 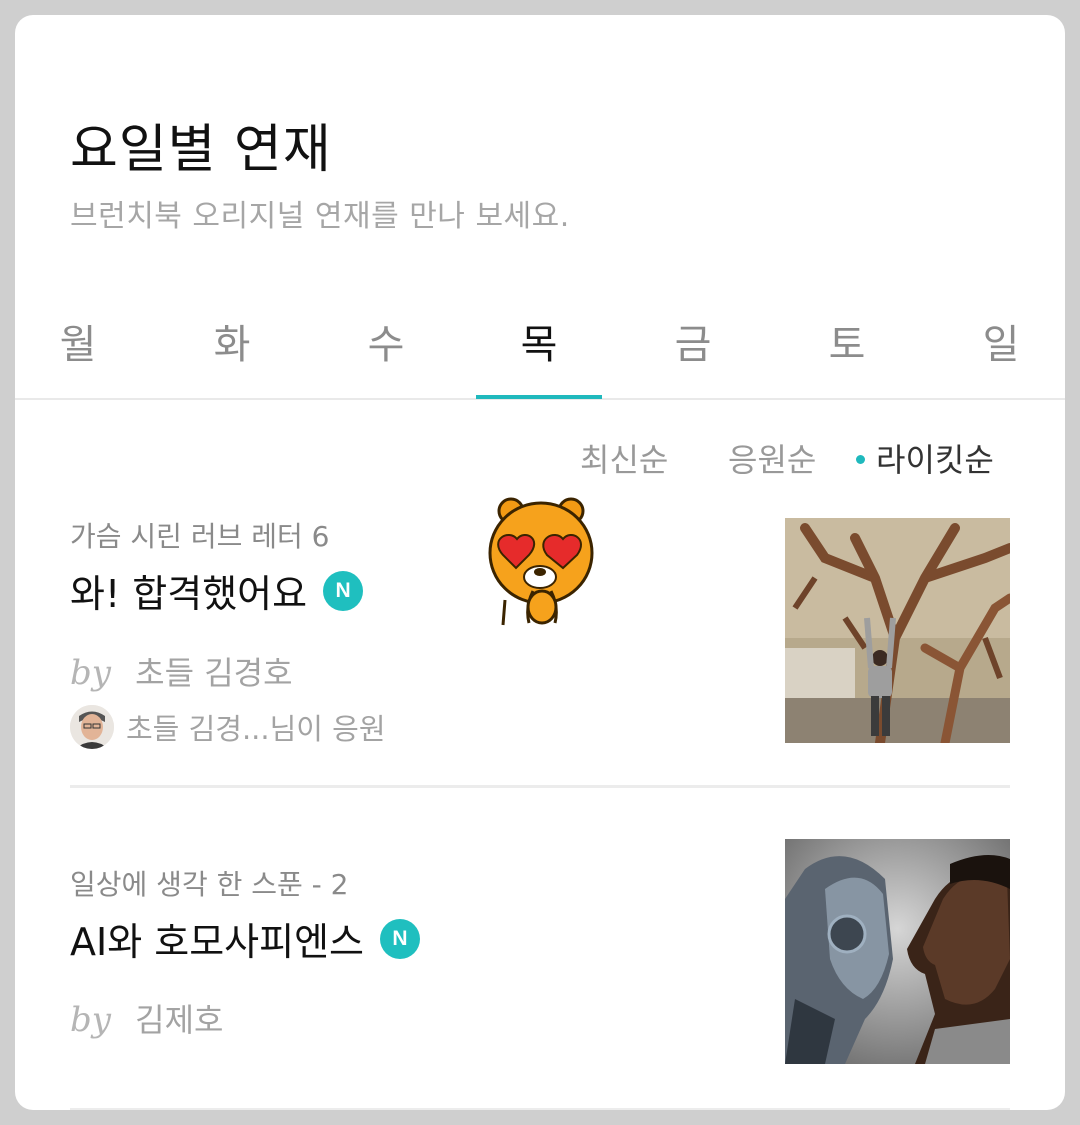 What do you see at coordinates (213, 673) in the screenshot?
I see `author-name: 초들 김경호` at bounding box center [213, 673].